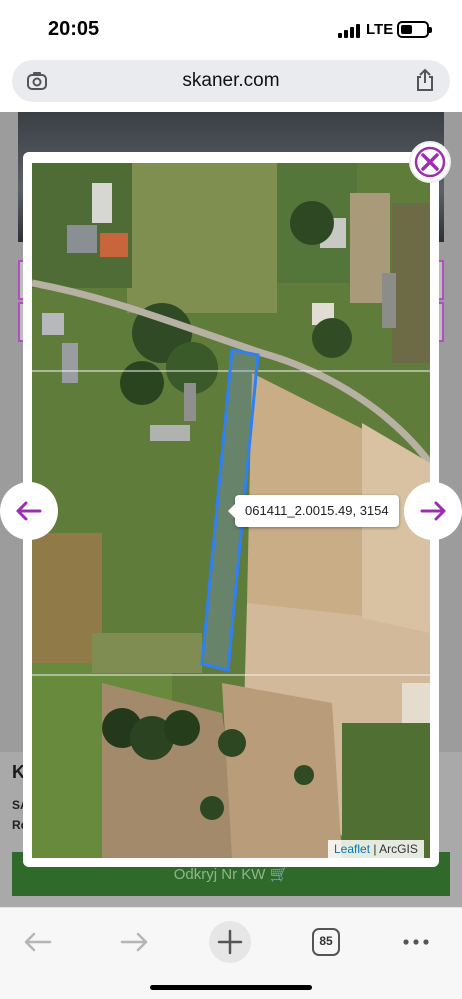  I want to click on map-attribution: Leaflet | ArcGIS, so click(376, 849).